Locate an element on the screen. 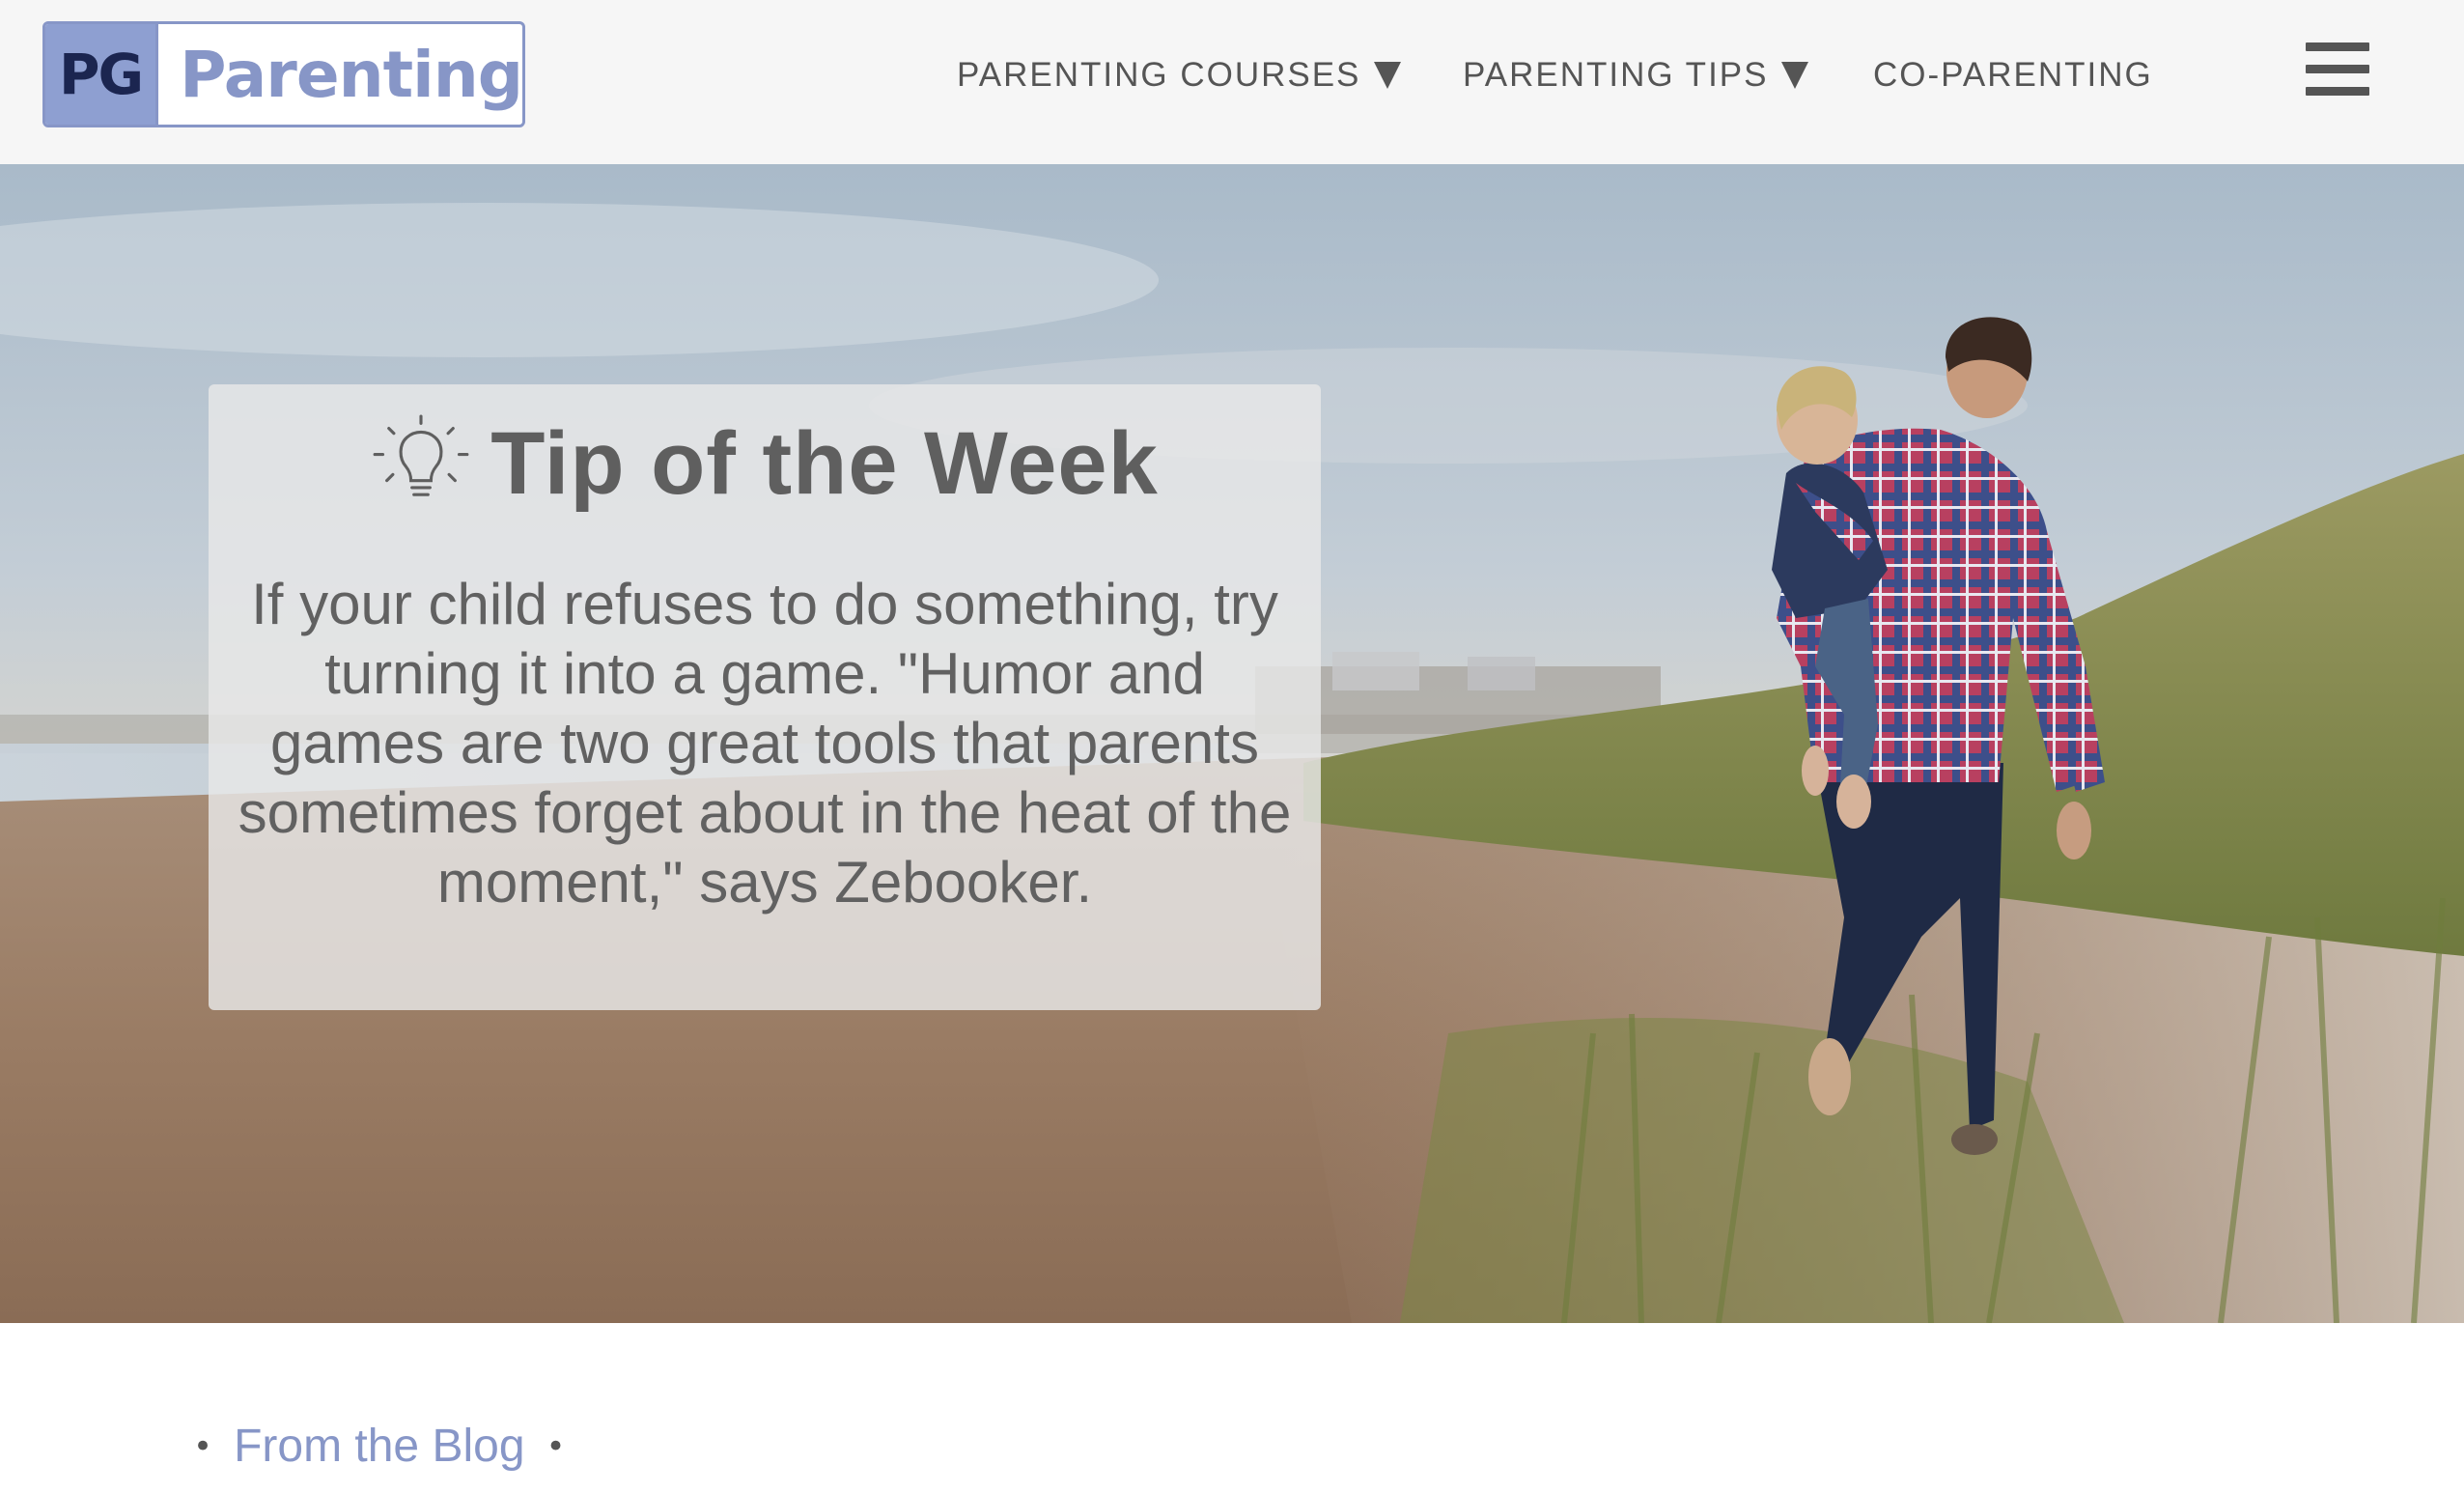 The height and width of the screenshot is (1493, 2464). site-logo: PG Parenting is located at coordinates (283, 74).